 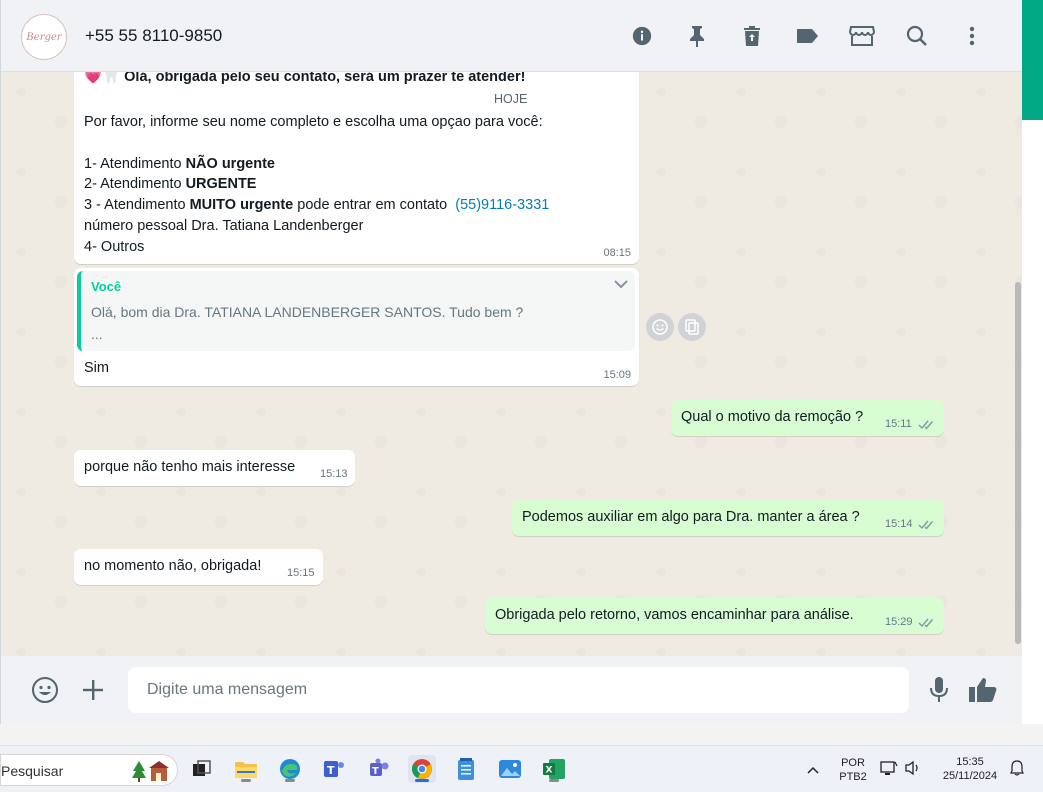 I want to click on emoji-reaction-icon, so click(x=660, y=327).